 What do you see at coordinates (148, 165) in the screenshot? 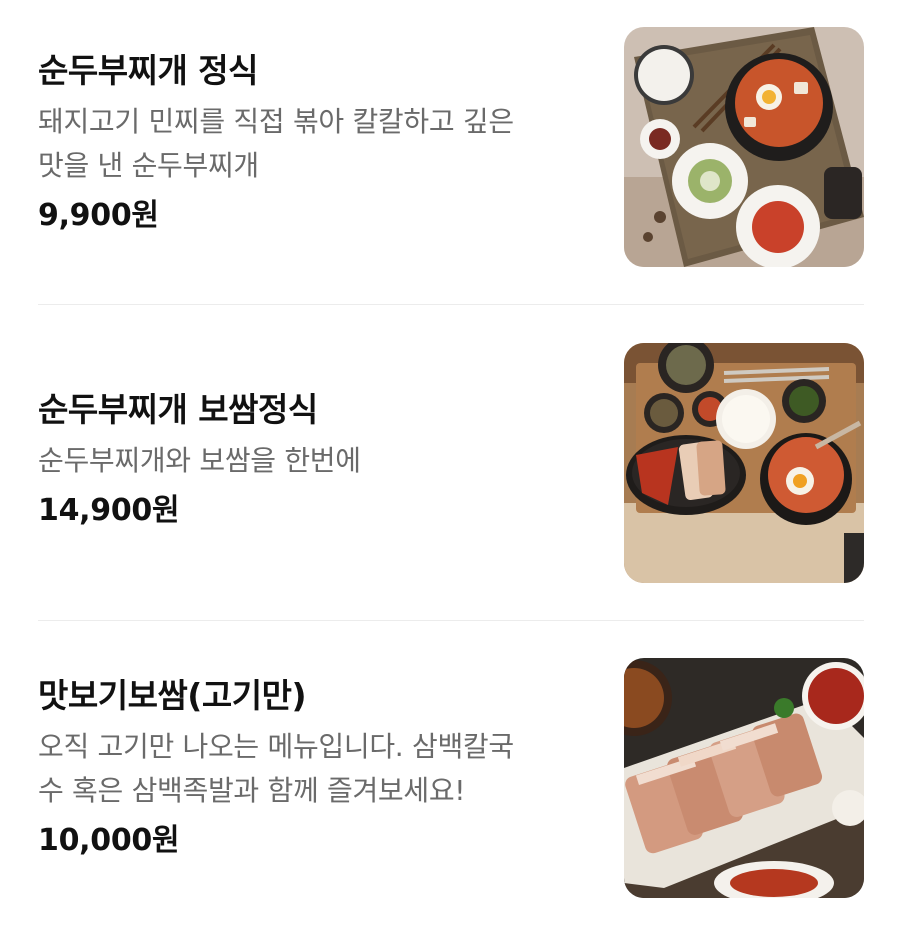
I see `description-line: 맛을 낸 순두부찌개` at bounding box center [148, 165].